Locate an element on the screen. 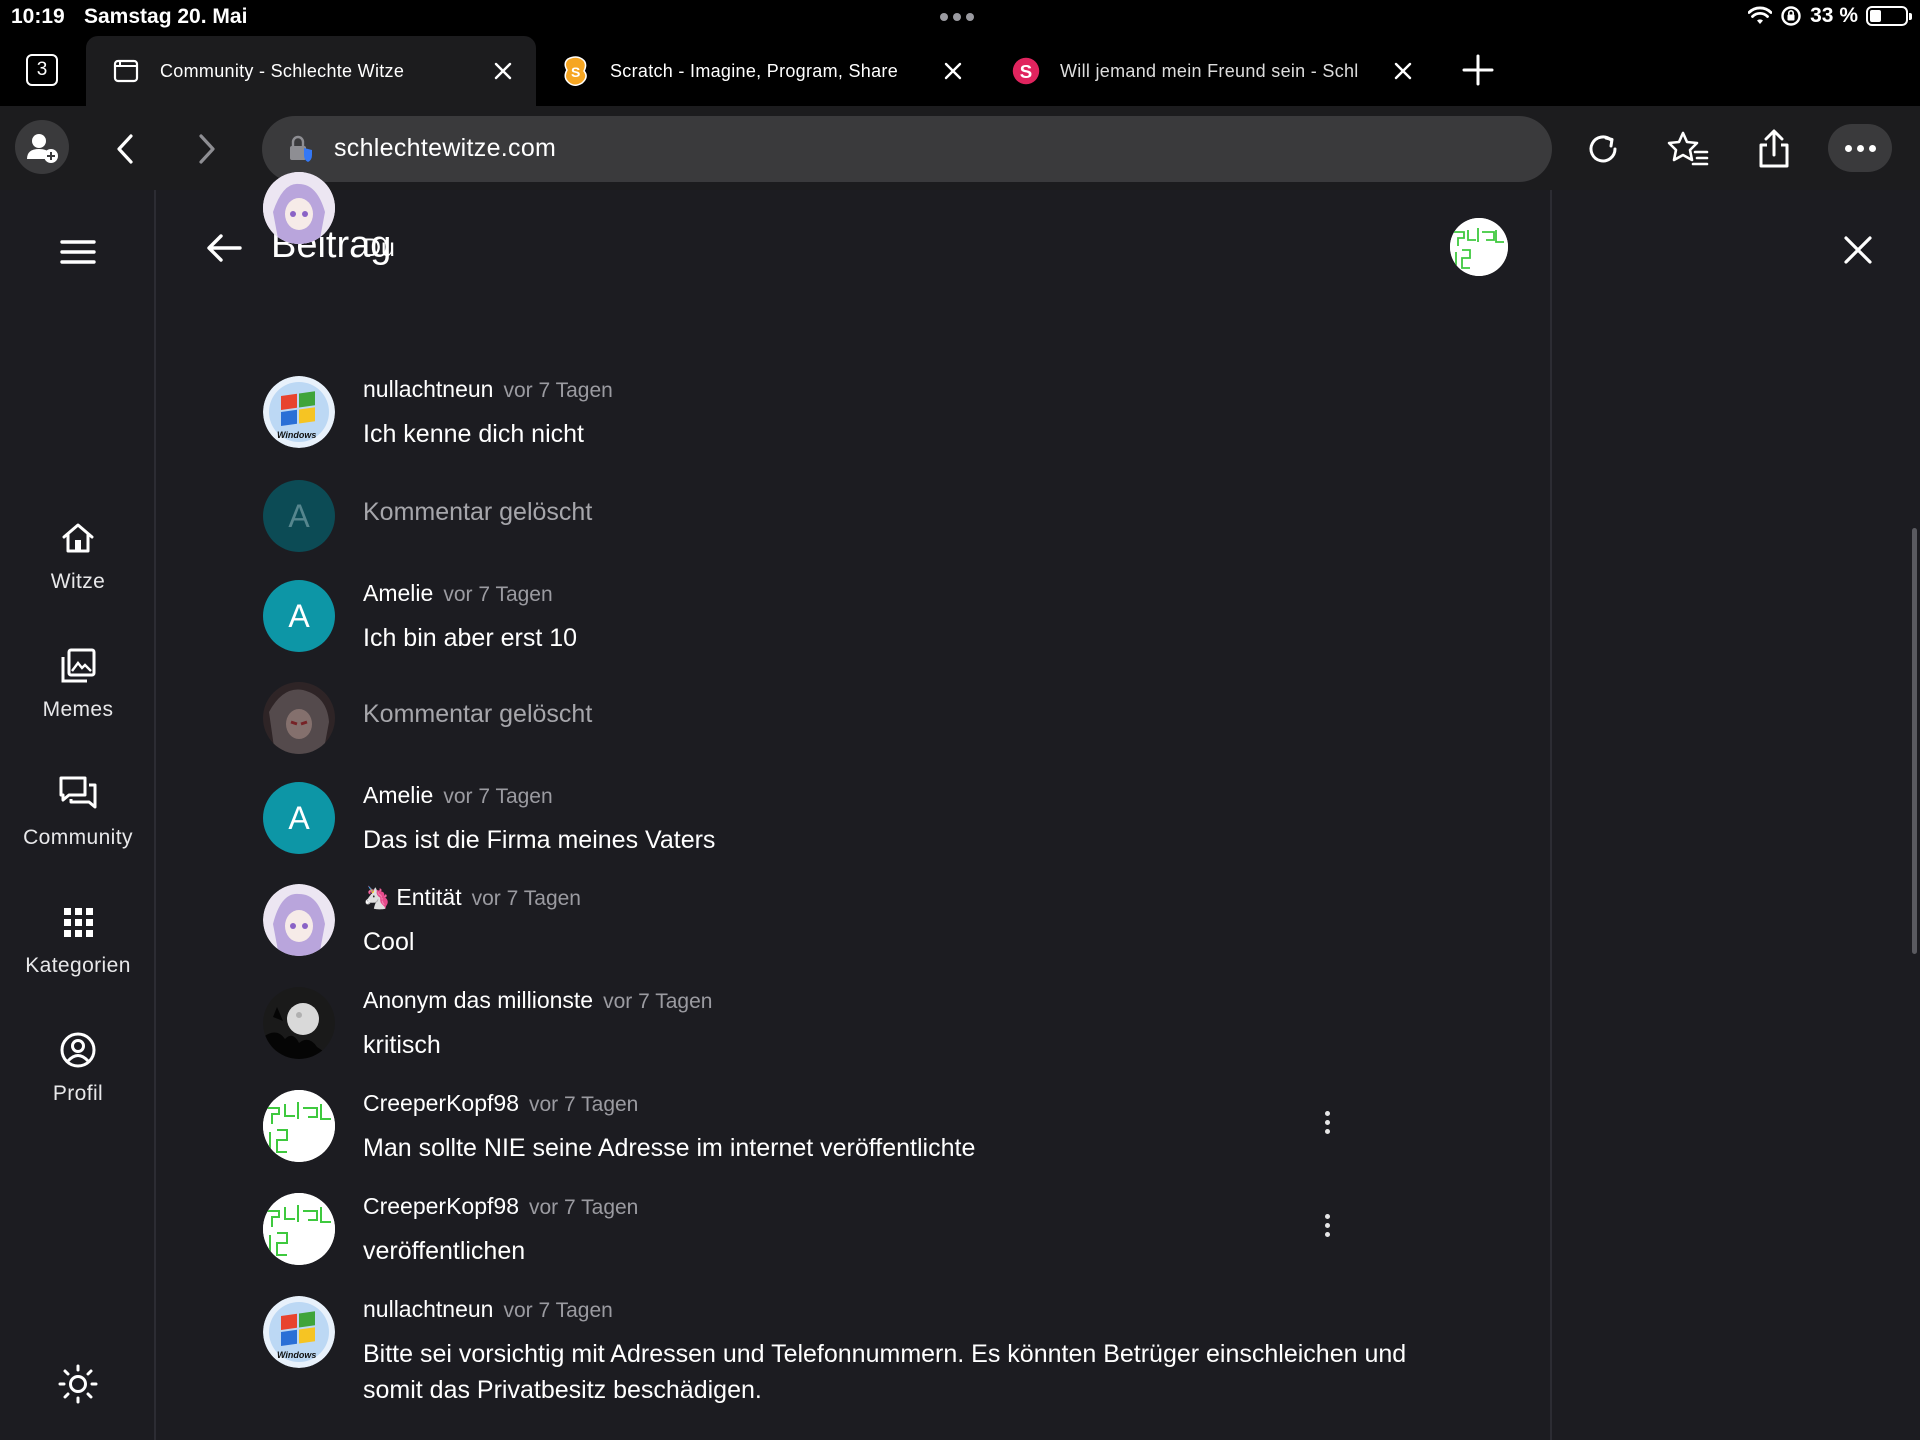 Image resolution: width=1920 pixels, height=1440 pixels. tab-freund: S Will jemand mein Freund sein - Schl is located at coordinates (1211, 71).